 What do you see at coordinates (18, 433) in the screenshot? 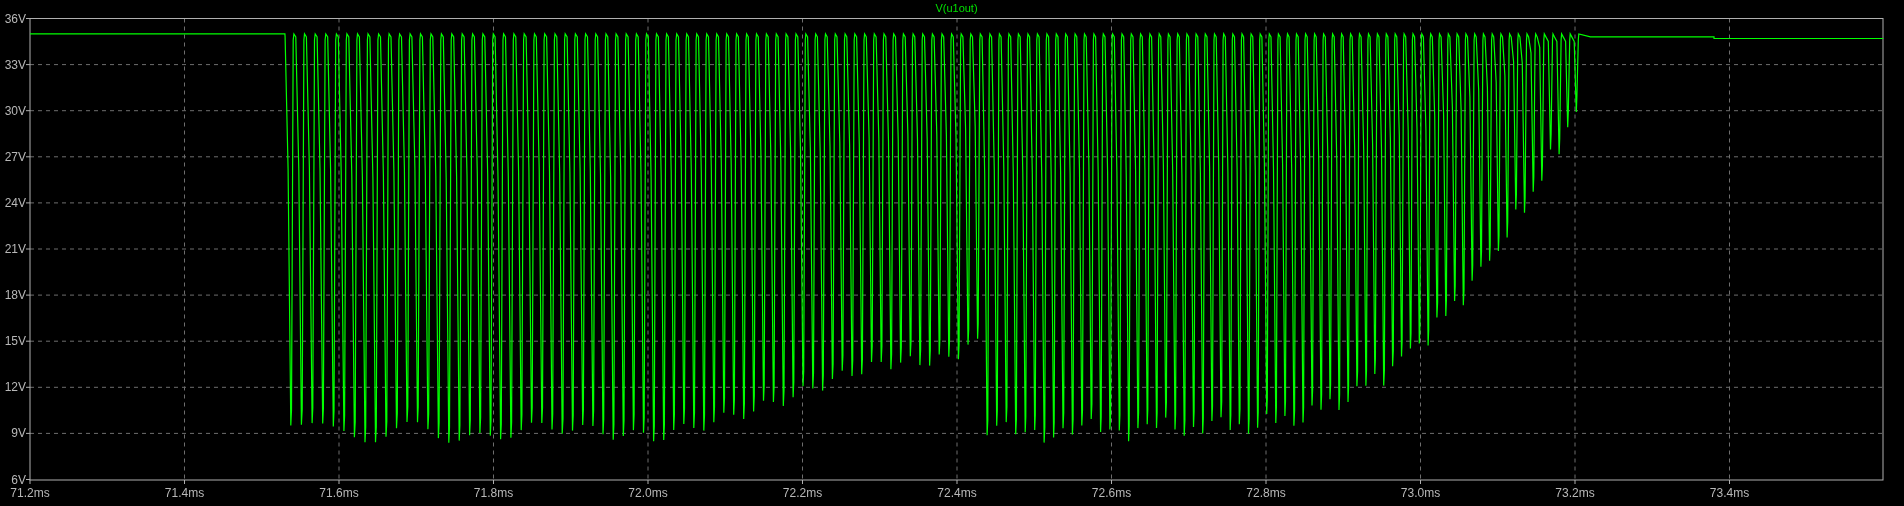
I see `axis-tick-label: 9V` at bounding box center [18, 433].